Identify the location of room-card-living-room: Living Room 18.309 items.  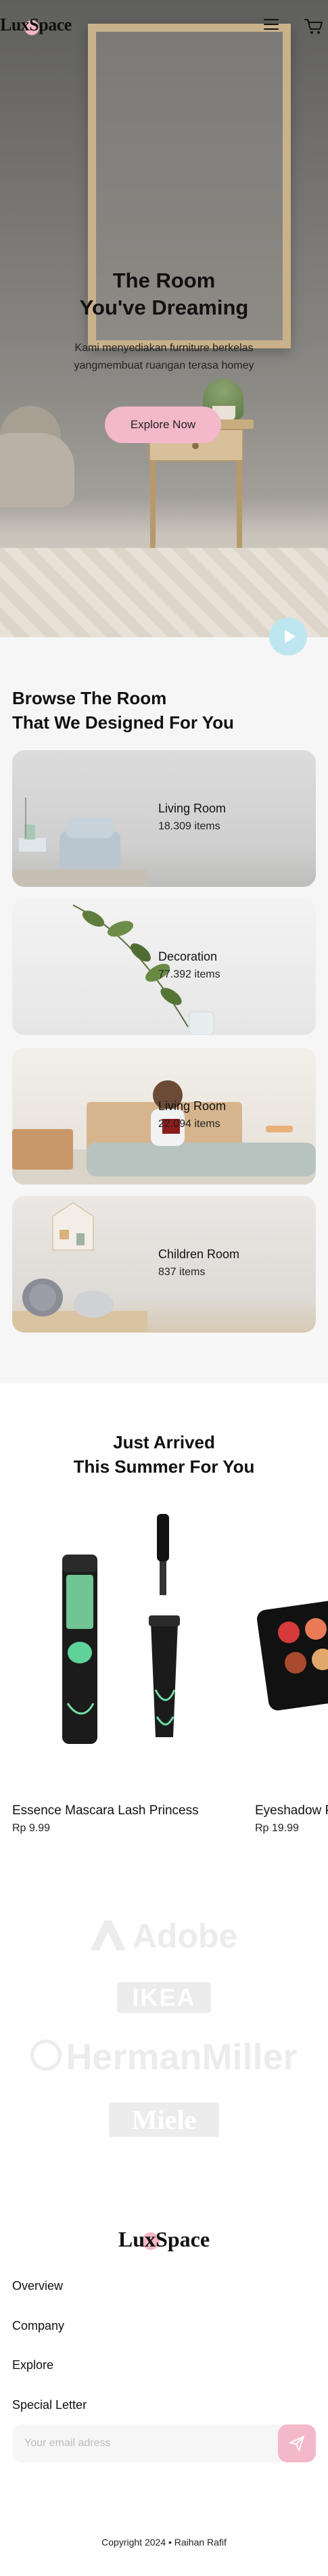
(164, 818).